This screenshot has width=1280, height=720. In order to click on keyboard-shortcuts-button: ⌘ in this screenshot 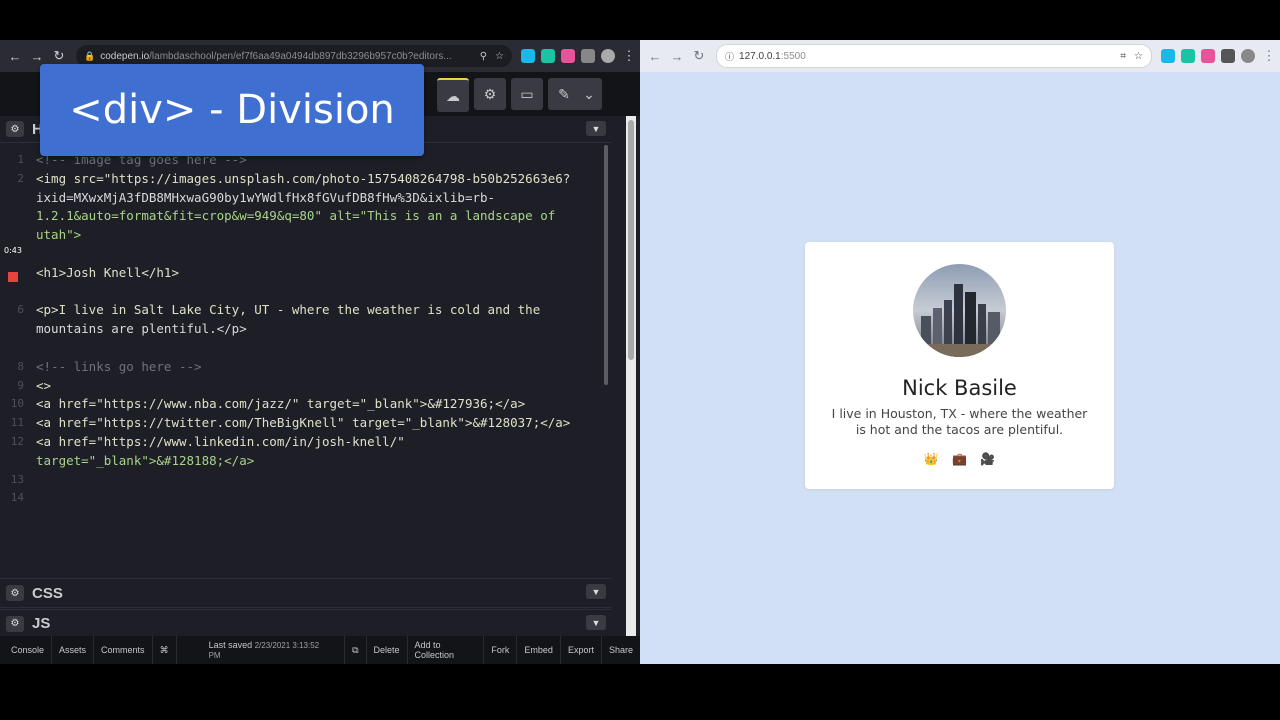, I will do `click(165, 650)`.